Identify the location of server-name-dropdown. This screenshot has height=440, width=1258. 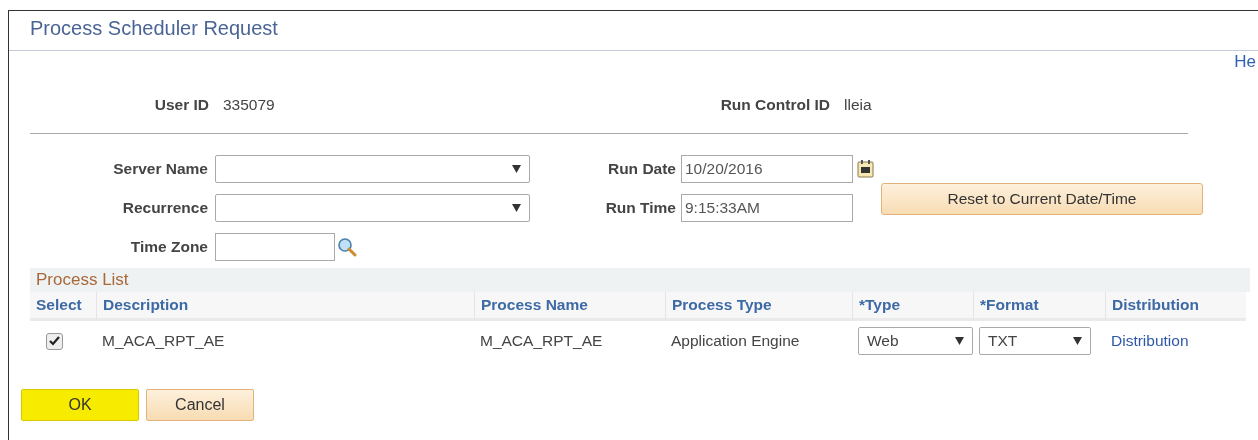
(372, 168).